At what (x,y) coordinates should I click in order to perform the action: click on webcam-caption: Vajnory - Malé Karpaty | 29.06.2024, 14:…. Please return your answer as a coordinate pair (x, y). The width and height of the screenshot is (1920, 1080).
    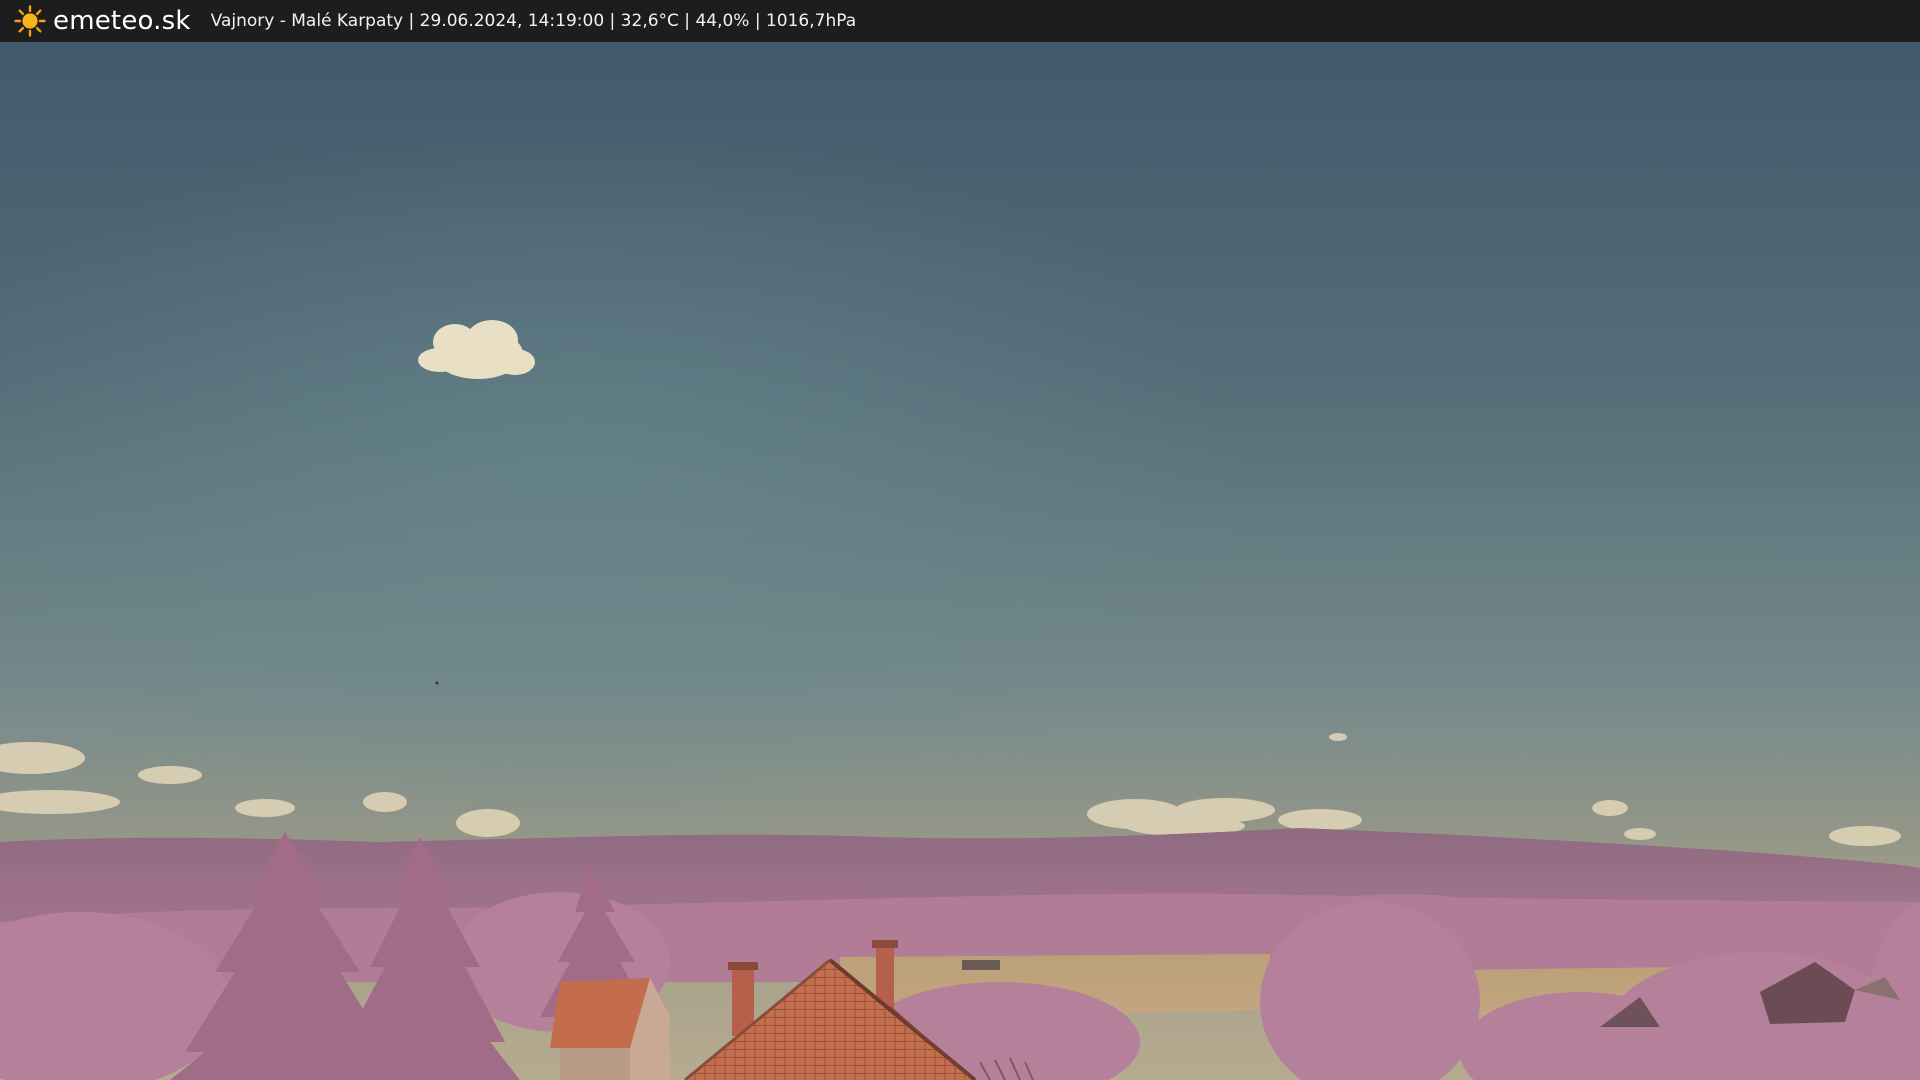
    Looking at the image, I should click on (533, 21).